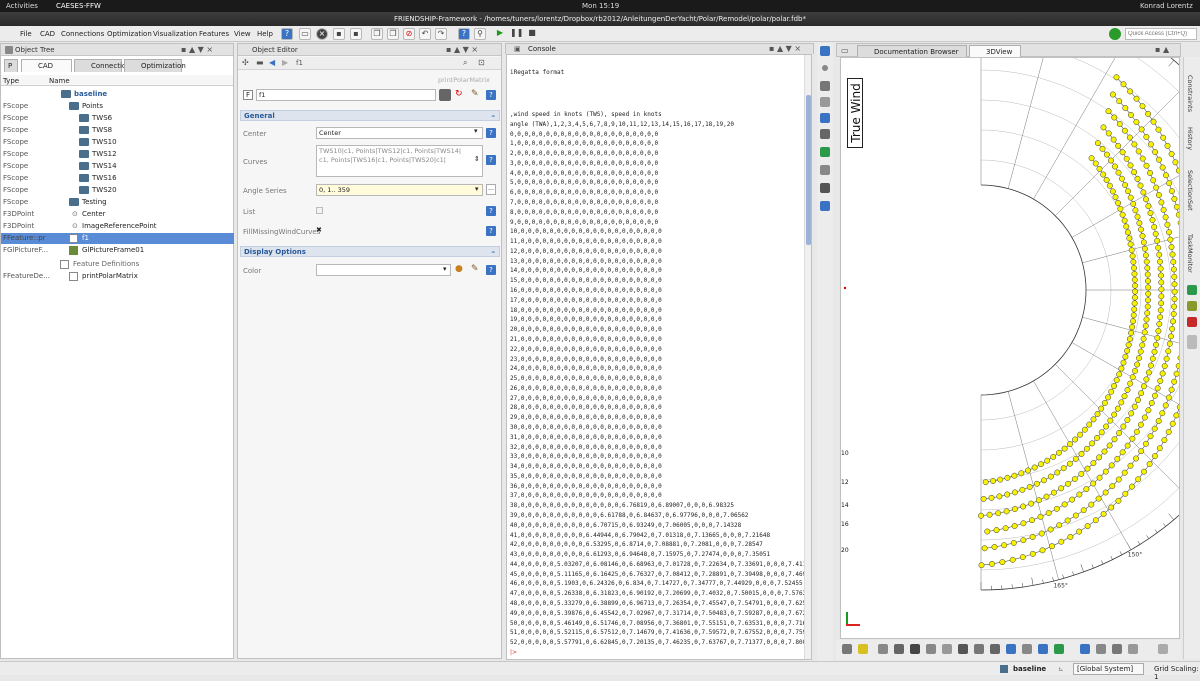  What do you see at coordinates (825, 102) in the screenshot?
I see `surface-tool-icon` at bounding box center [825, 102].